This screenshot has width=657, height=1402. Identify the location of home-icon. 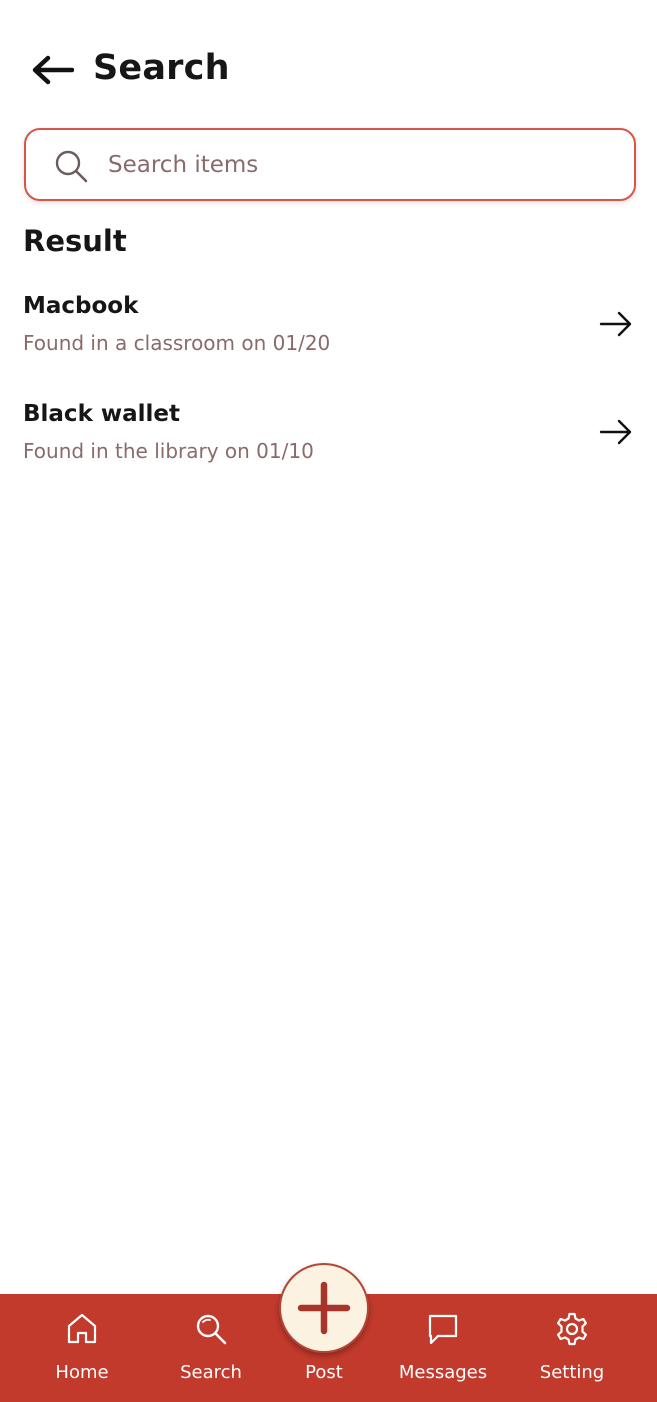
(82, 1328).